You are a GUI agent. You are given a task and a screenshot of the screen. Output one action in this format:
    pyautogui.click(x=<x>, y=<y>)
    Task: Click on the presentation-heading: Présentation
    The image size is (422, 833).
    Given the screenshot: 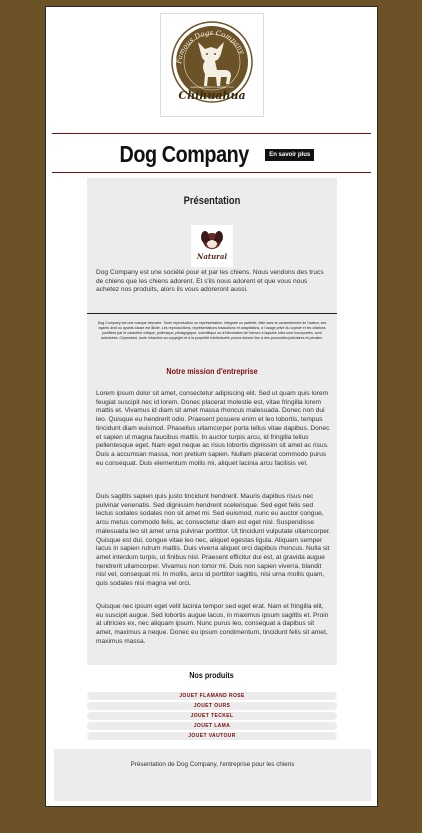 What is the action you would take?
    pyautogui.click(x=212, y=201)
    